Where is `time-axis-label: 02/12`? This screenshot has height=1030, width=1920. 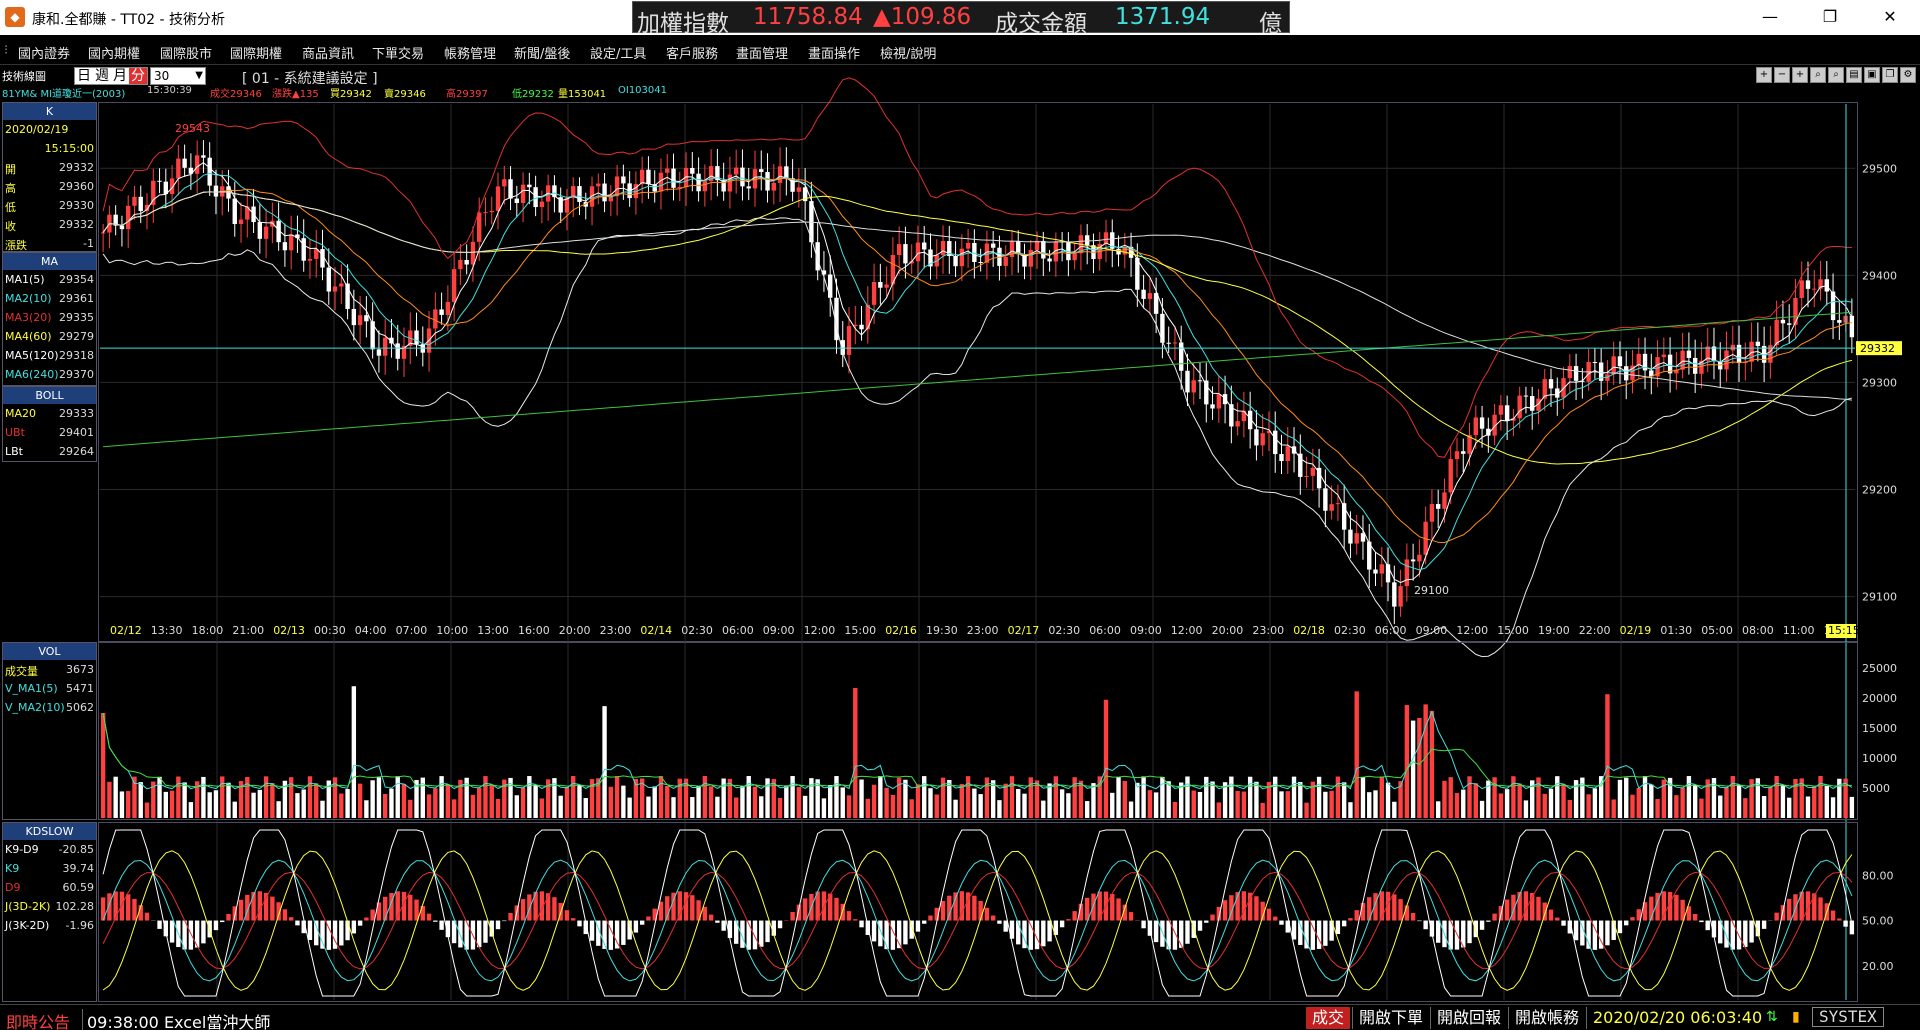 time-axis-label: 02/12 is located at coordinates (126, 630).